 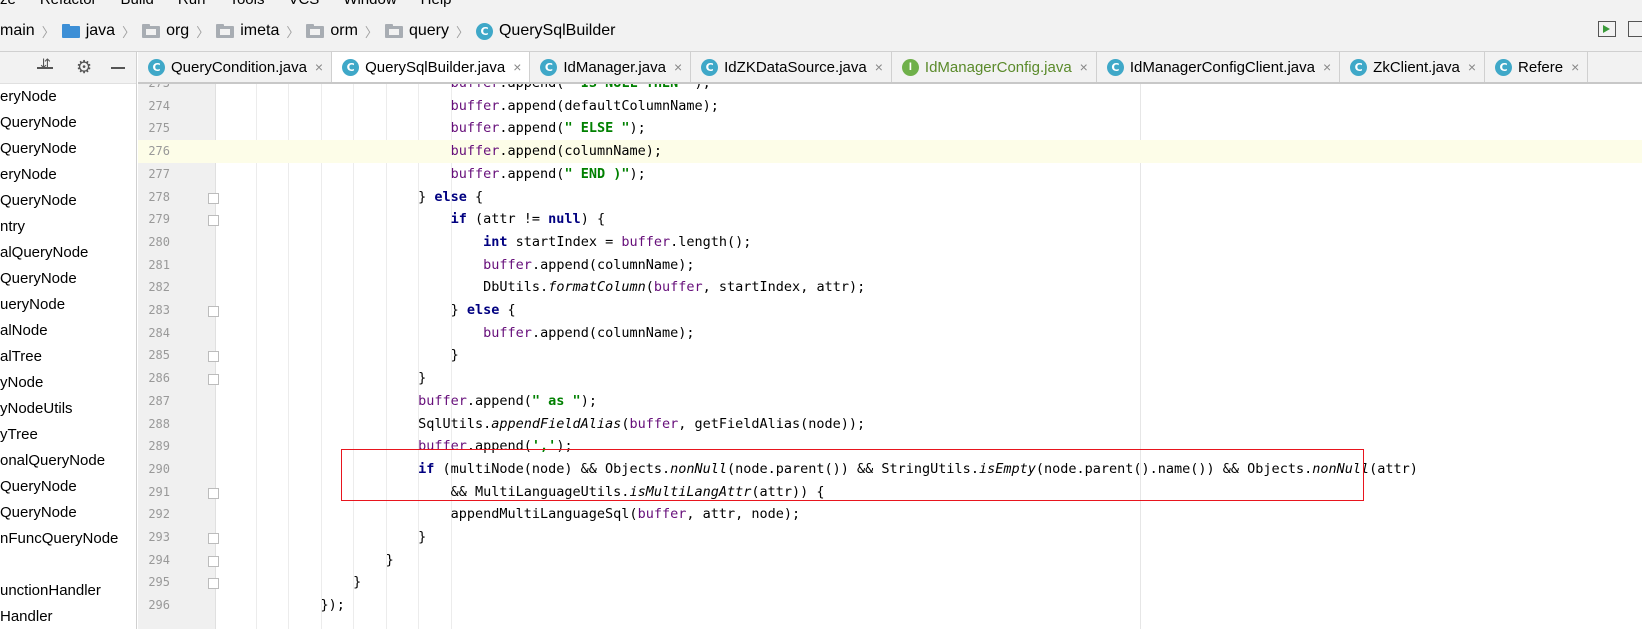 I want to click on line-number: 280, so click(x=159, y=241).